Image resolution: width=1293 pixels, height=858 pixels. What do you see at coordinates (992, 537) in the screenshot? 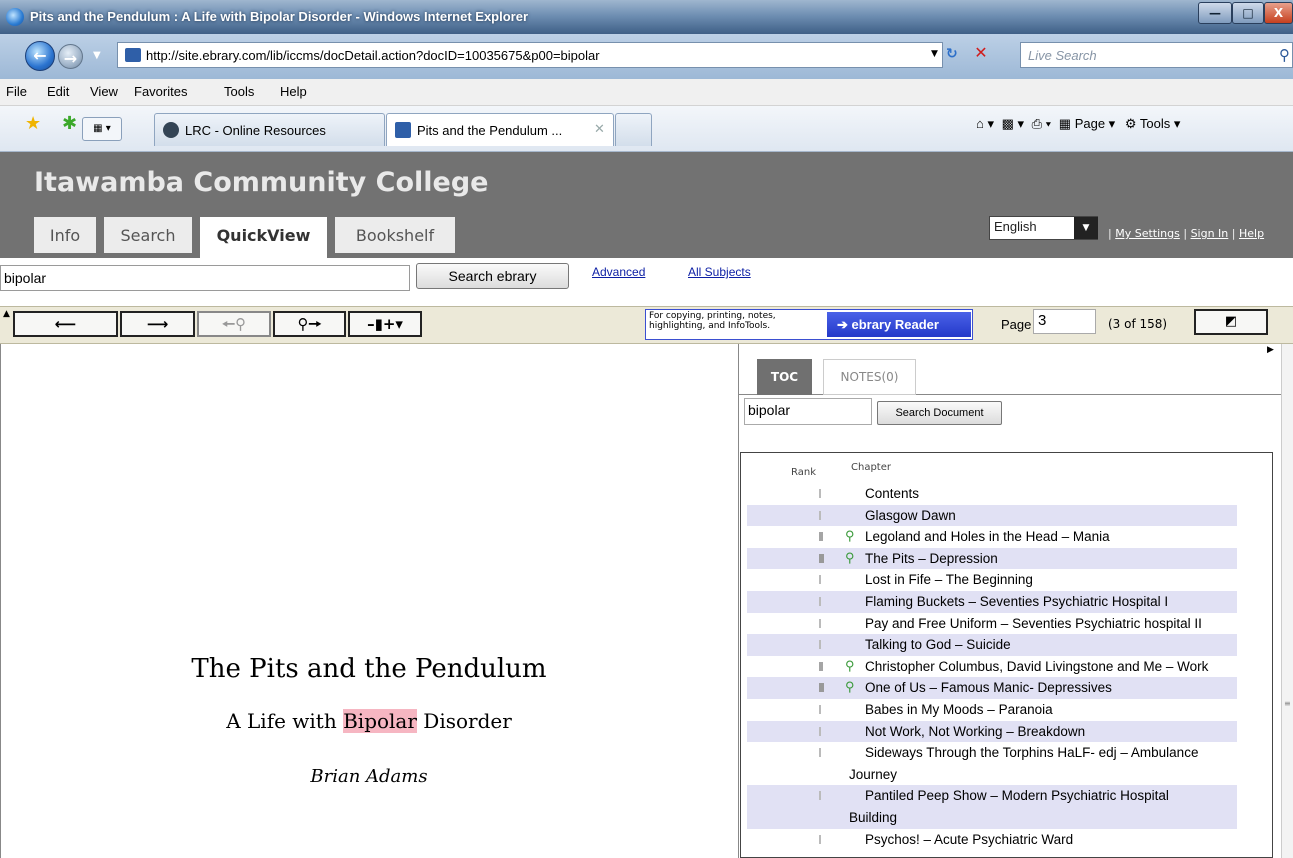
I see `toc-chapter-row: ⚲ Legoland and Holes in the Head – Mania` at bounding box center [992, 537].